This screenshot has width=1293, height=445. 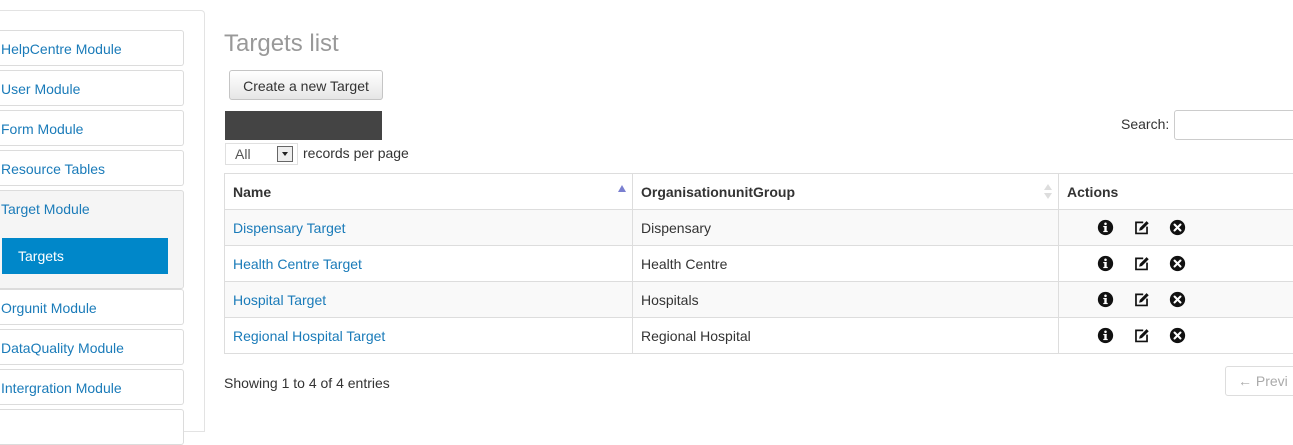 I want to click on target-name-link: Health Centre Target, so click(x=297, y=264).